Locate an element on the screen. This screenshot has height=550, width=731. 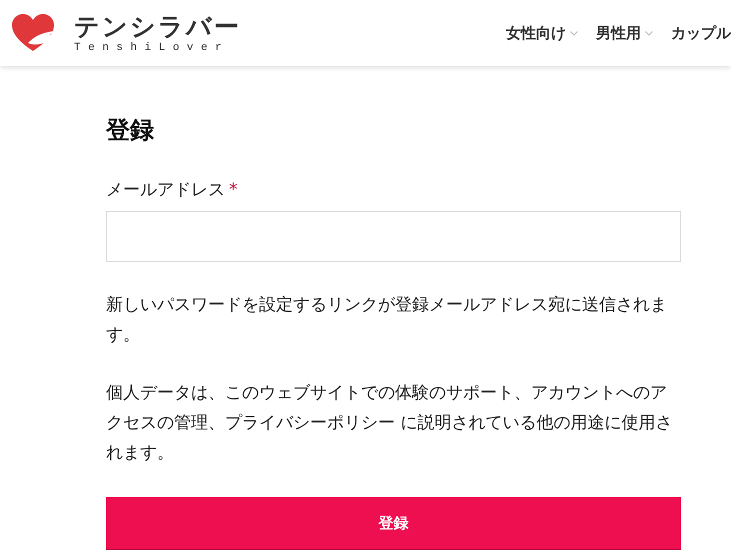
nav-link: カップル is located at coordinates (701, 33).